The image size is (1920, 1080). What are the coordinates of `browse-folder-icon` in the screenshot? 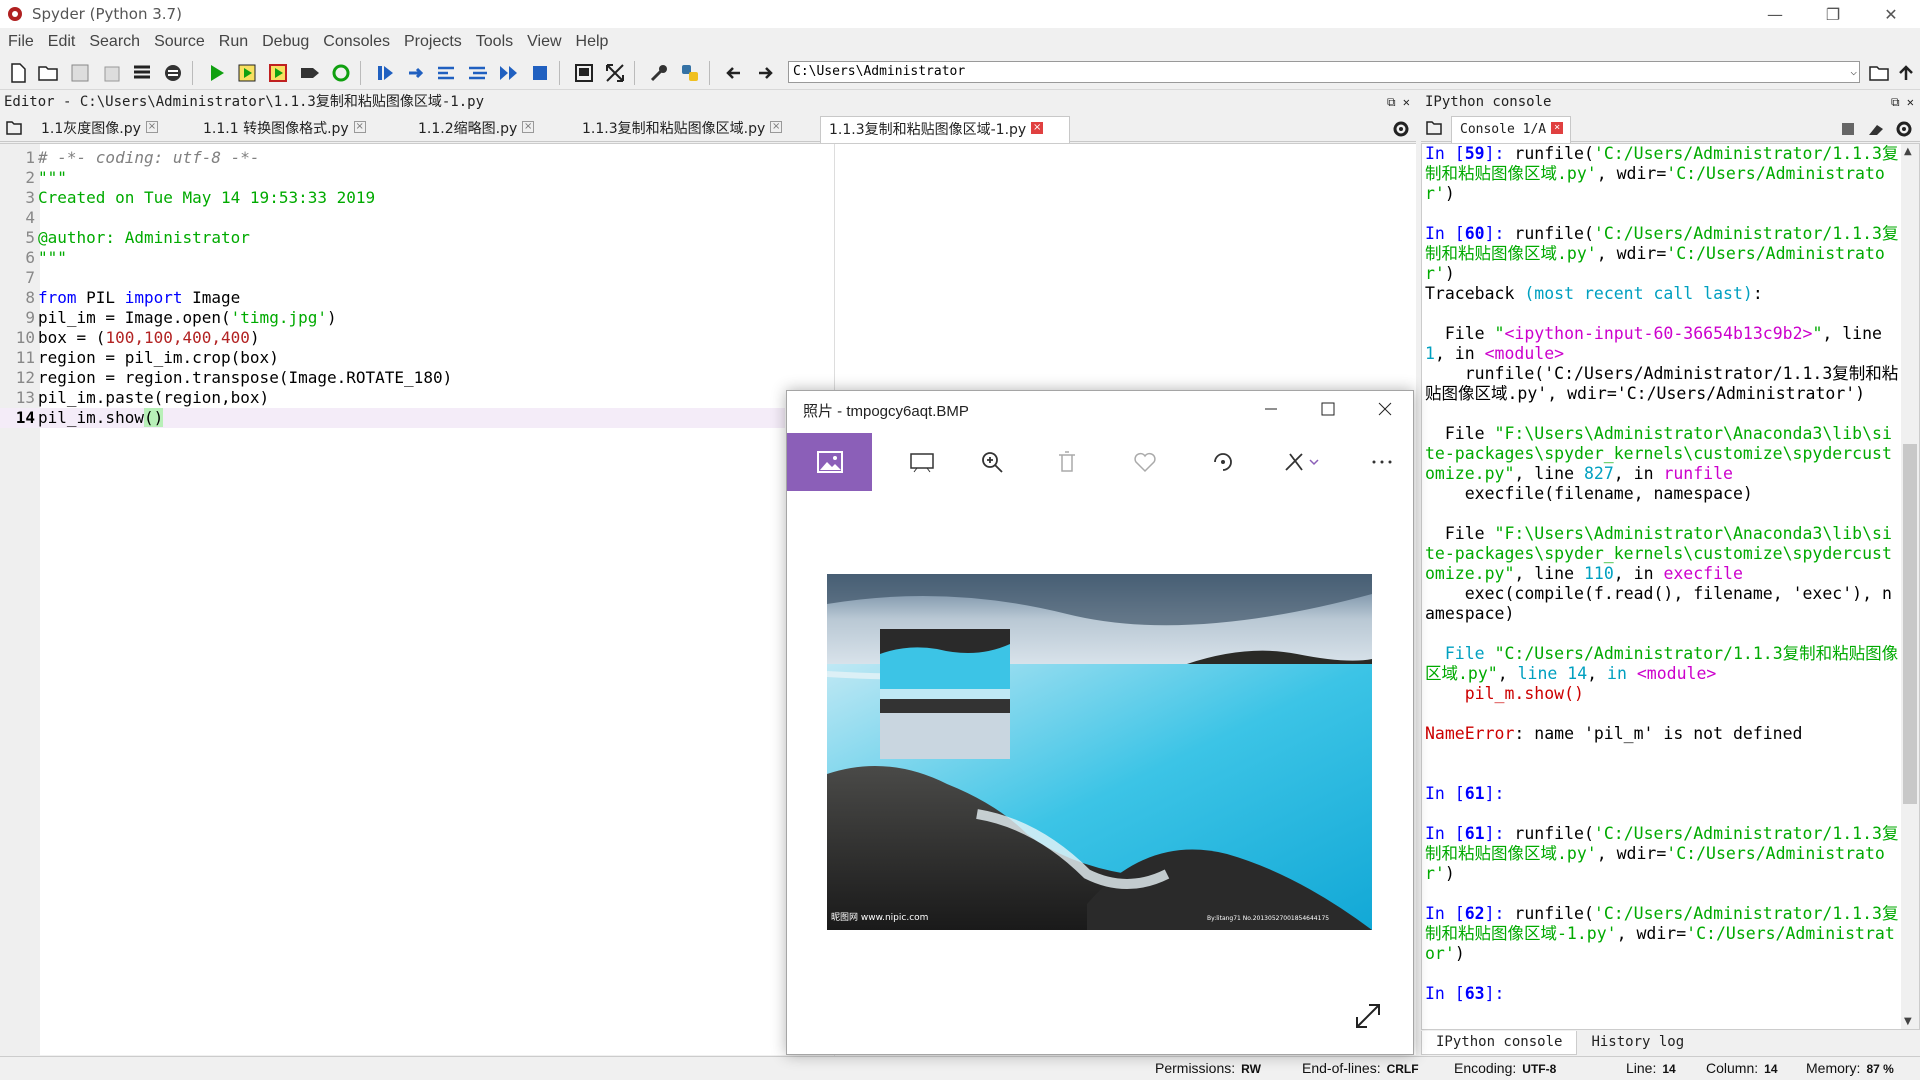 It's located at (1880, 73).